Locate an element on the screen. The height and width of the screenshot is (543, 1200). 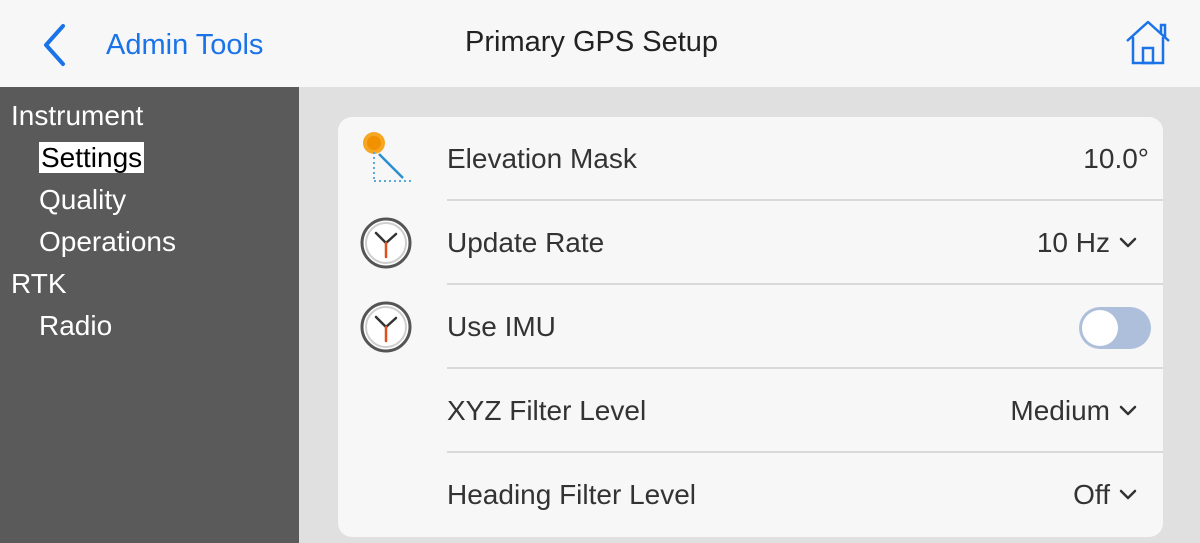
xyz-filter-label: XYZ Filter Level is located at coordinates (547, 410).